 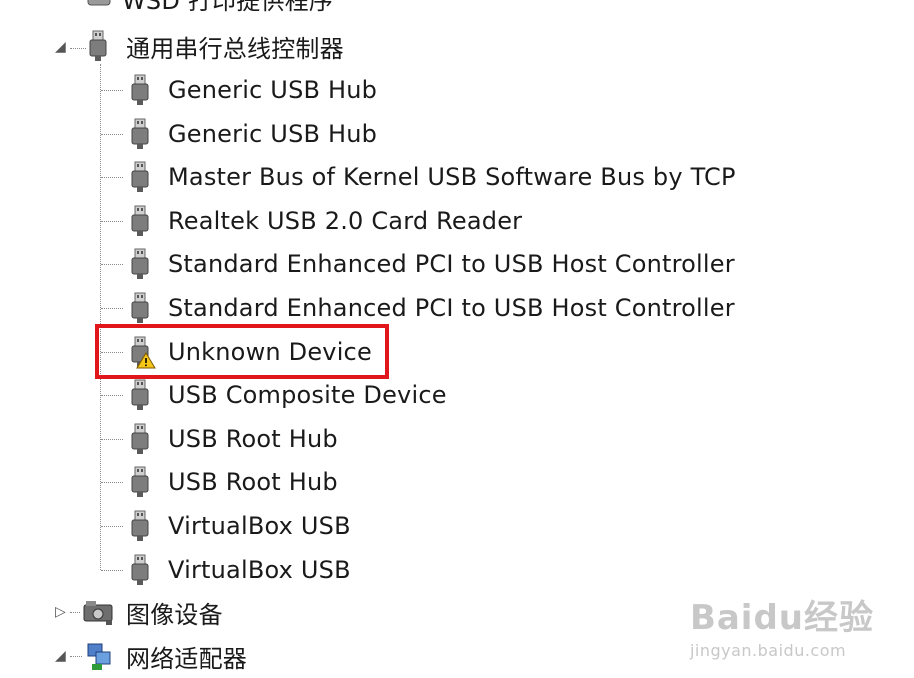 What do you see at coordinates (99, 656) in the screenshot?
I see `network-adapter-icon` at bounding box center [99, 656].